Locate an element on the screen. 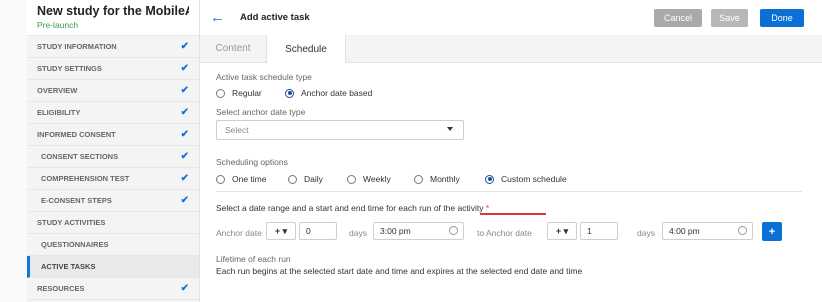 The image size is (822, 302). to-anchor-date-label: to Anchor date is located at coordinates (504, 233).